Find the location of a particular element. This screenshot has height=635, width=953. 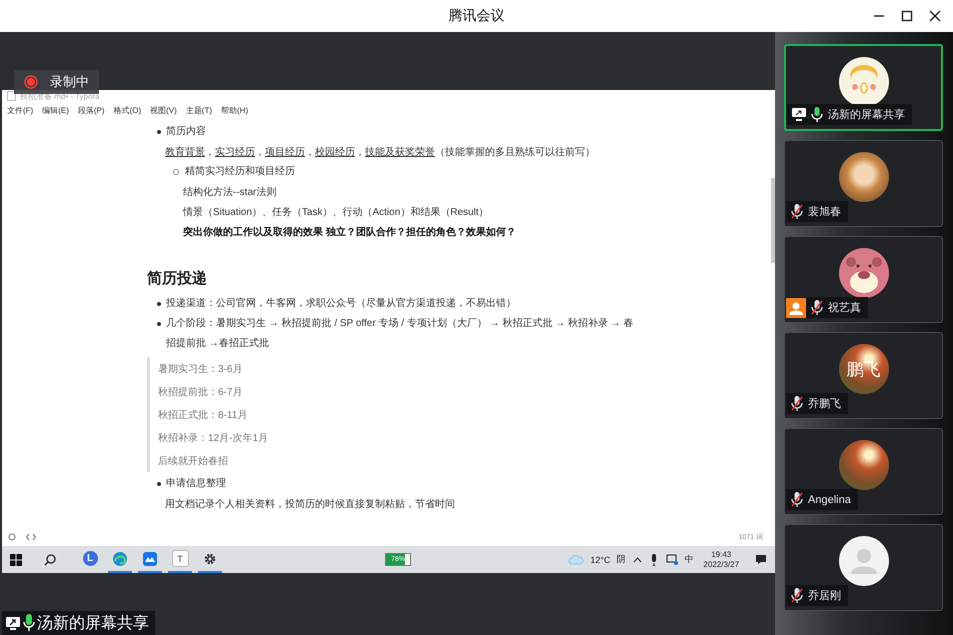

list-item-text: 简历内容 is located at coordinates (186, 131).